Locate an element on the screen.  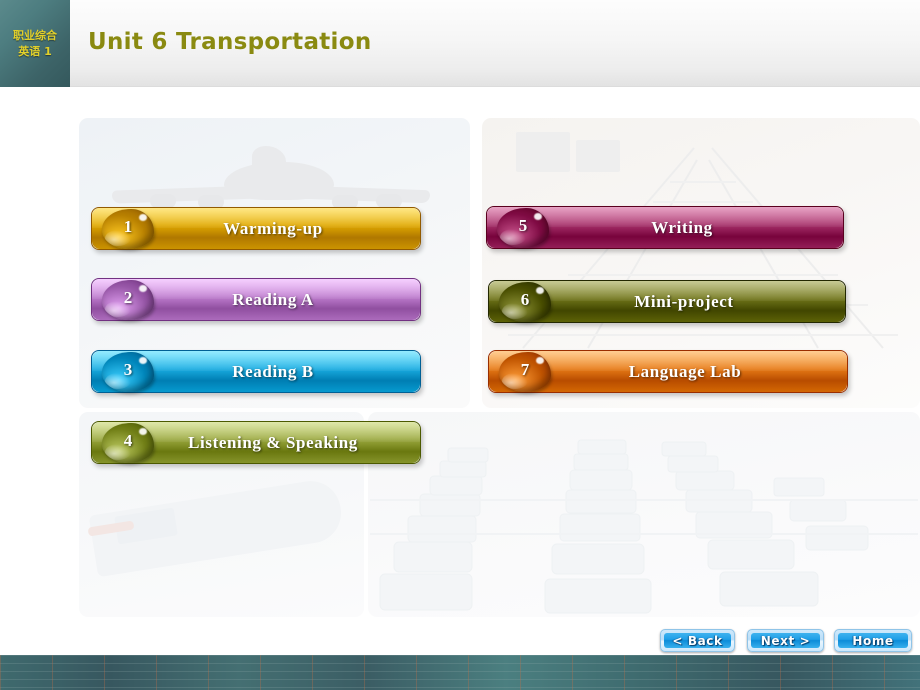
menu-item-listening-speaking: 4 Listening & Speaking is located at coordinates (256, 442).